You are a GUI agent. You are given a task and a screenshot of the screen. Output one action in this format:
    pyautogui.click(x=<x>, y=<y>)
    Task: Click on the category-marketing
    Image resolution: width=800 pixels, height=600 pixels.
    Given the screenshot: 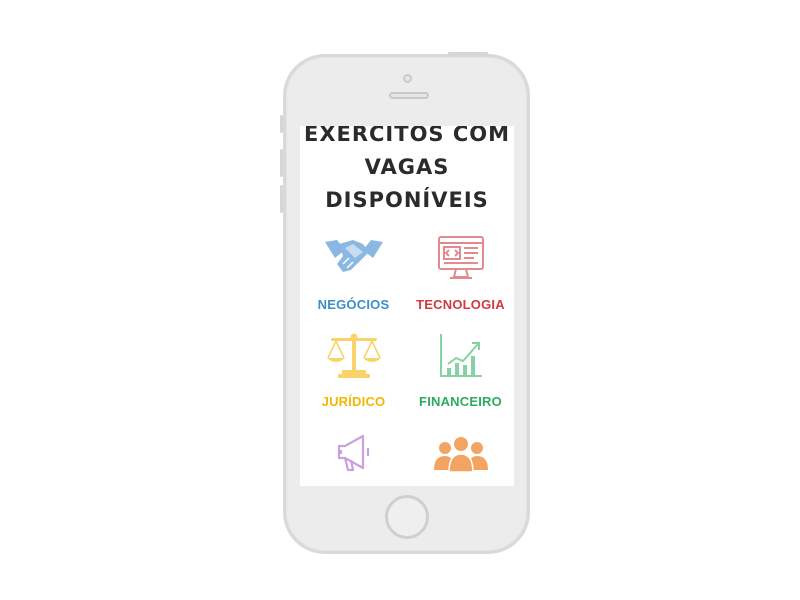 What is the action you would take?
    pyautogui.click(x=353, y=456)
    